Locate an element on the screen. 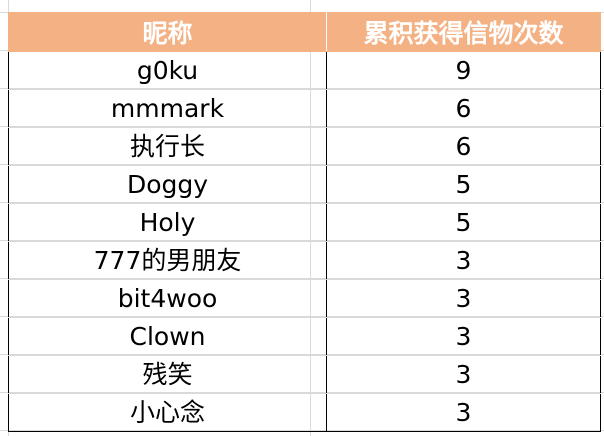 Image resolution: width=604 pixels, height=436 pixels. table-row: 残笑 3 is located at coordinates (304, 374).